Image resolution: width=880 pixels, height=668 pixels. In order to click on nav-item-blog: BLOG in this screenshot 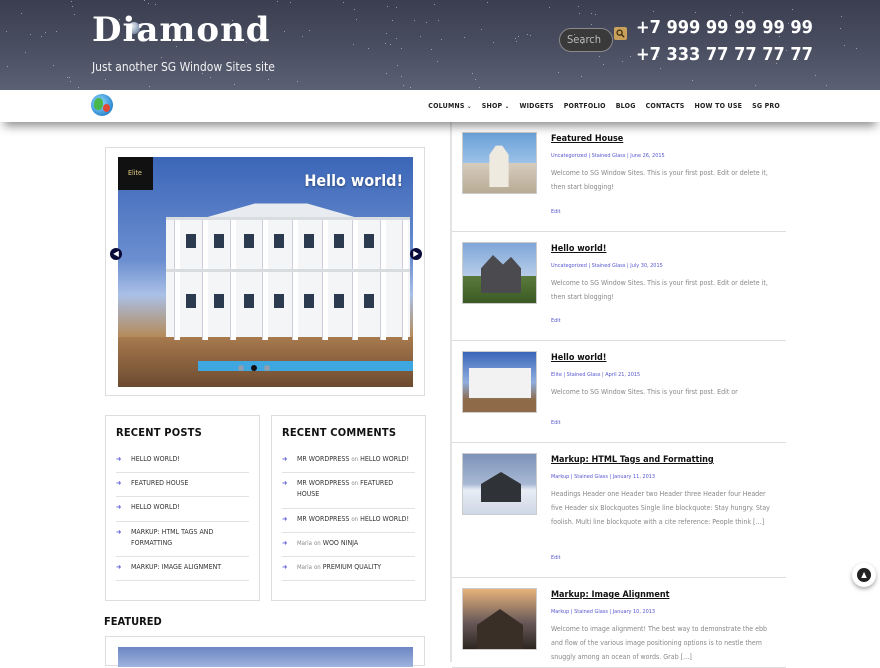, I will do `click(626, 106)`.